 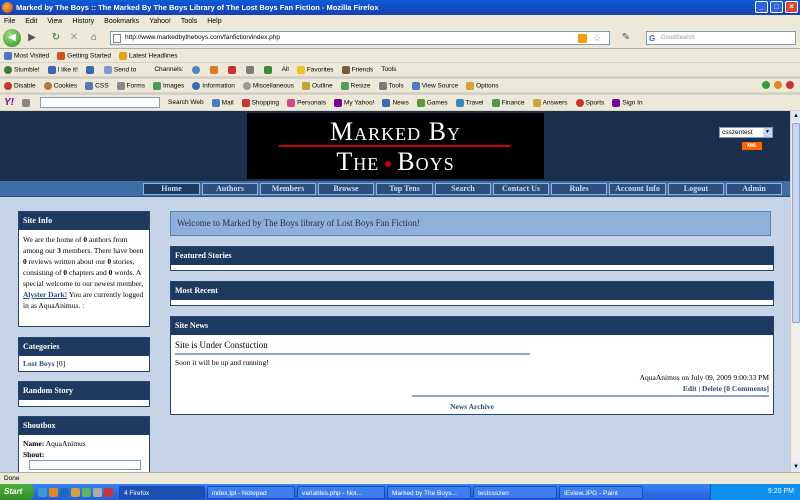 What do you see at coordinates (795, 116) in the screenshot?
I see `scroll-up-icon: ▲` at bounding box center [795, 116].